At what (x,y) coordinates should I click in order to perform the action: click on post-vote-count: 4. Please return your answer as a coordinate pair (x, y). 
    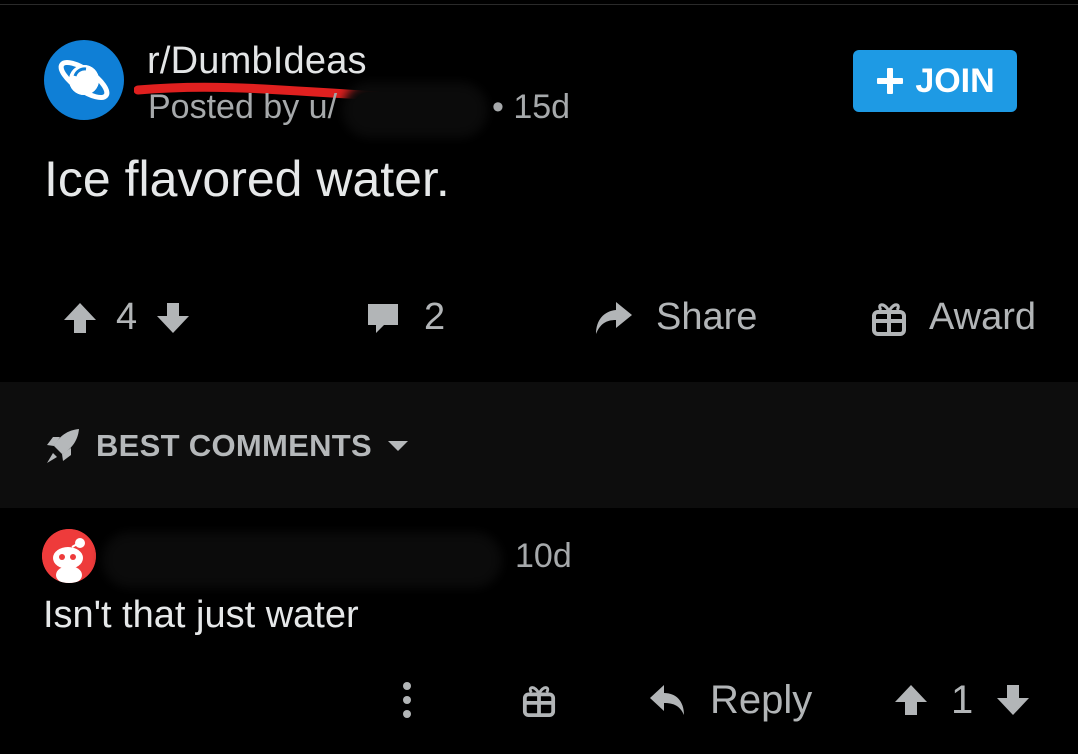
    Looking at the image, I should click on (127, 317).